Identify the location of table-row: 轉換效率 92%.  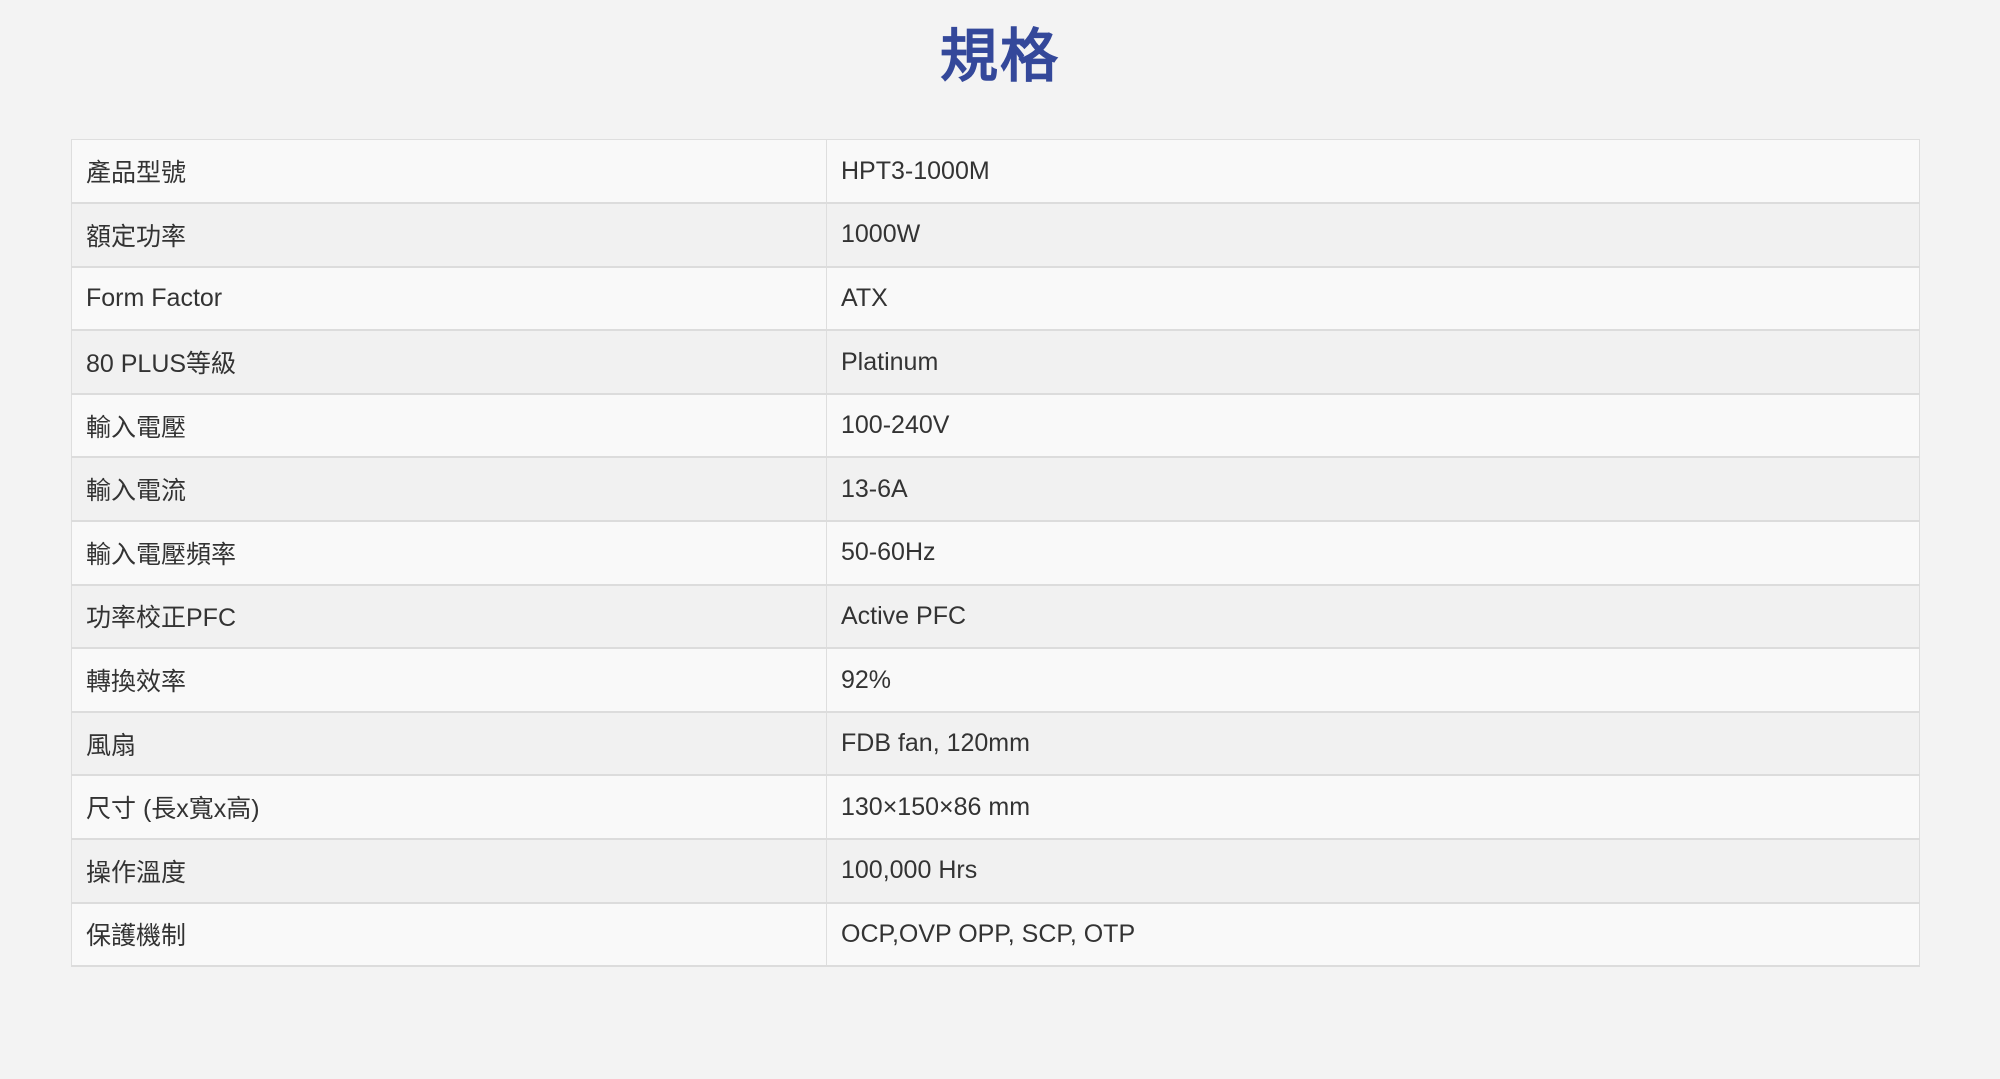
(995, 680).